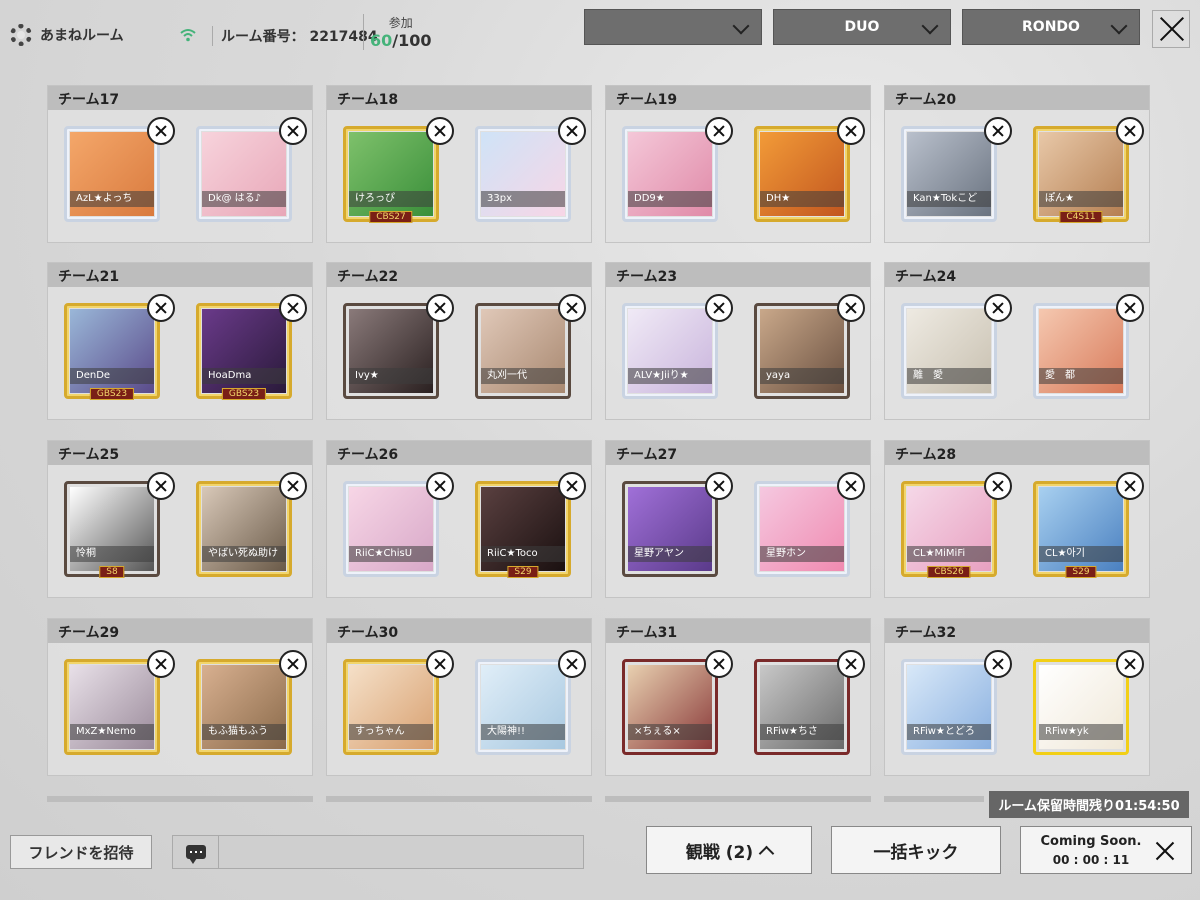  I want to click on player-avatar: CL★MiMiFi CBS26, so click(949, 529).